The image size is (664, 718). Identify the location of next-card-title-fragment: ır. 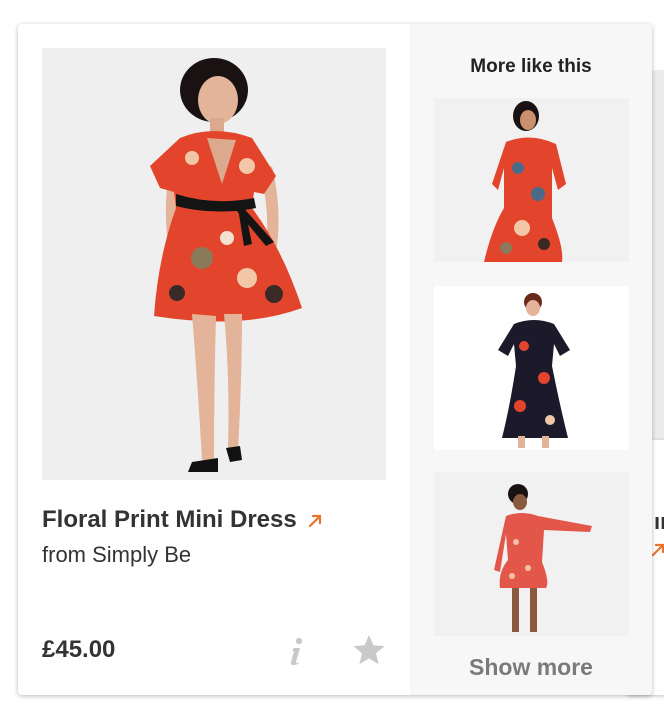
(659, 522).